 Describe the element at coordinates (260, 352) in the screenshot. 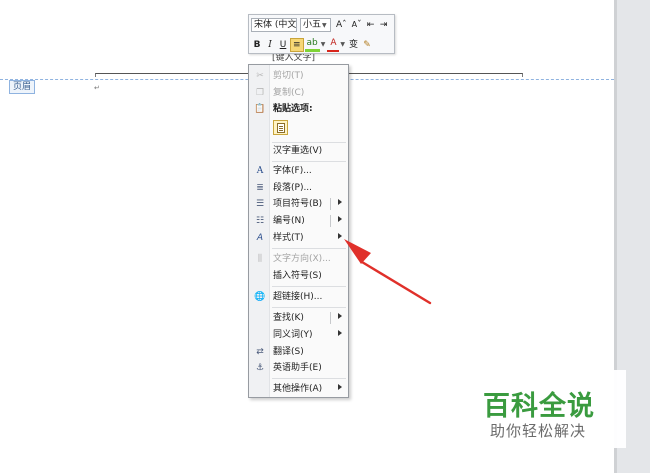

I see `translate-icon: ⇄` at that location.